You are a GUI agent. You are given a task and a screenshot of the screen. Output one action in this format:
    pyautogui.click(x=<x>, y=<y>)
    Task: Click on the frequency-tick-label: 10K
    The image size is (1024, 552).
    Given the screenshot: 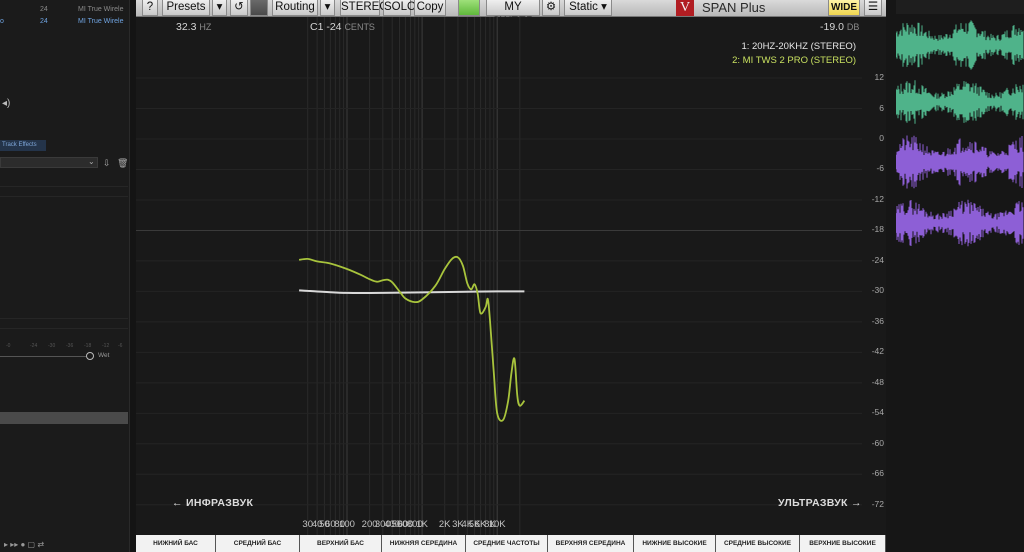 What is the action you would take?
    pyautogui.click(x=497, y=524)
    